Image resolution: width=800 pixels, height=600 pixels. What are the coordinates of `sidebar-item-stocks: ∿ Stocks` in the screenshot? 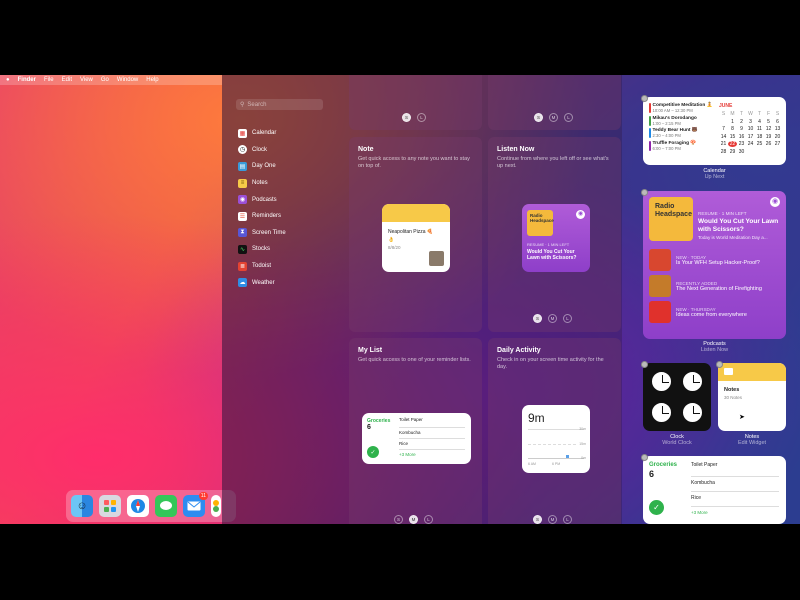 It's located at (262, 249).